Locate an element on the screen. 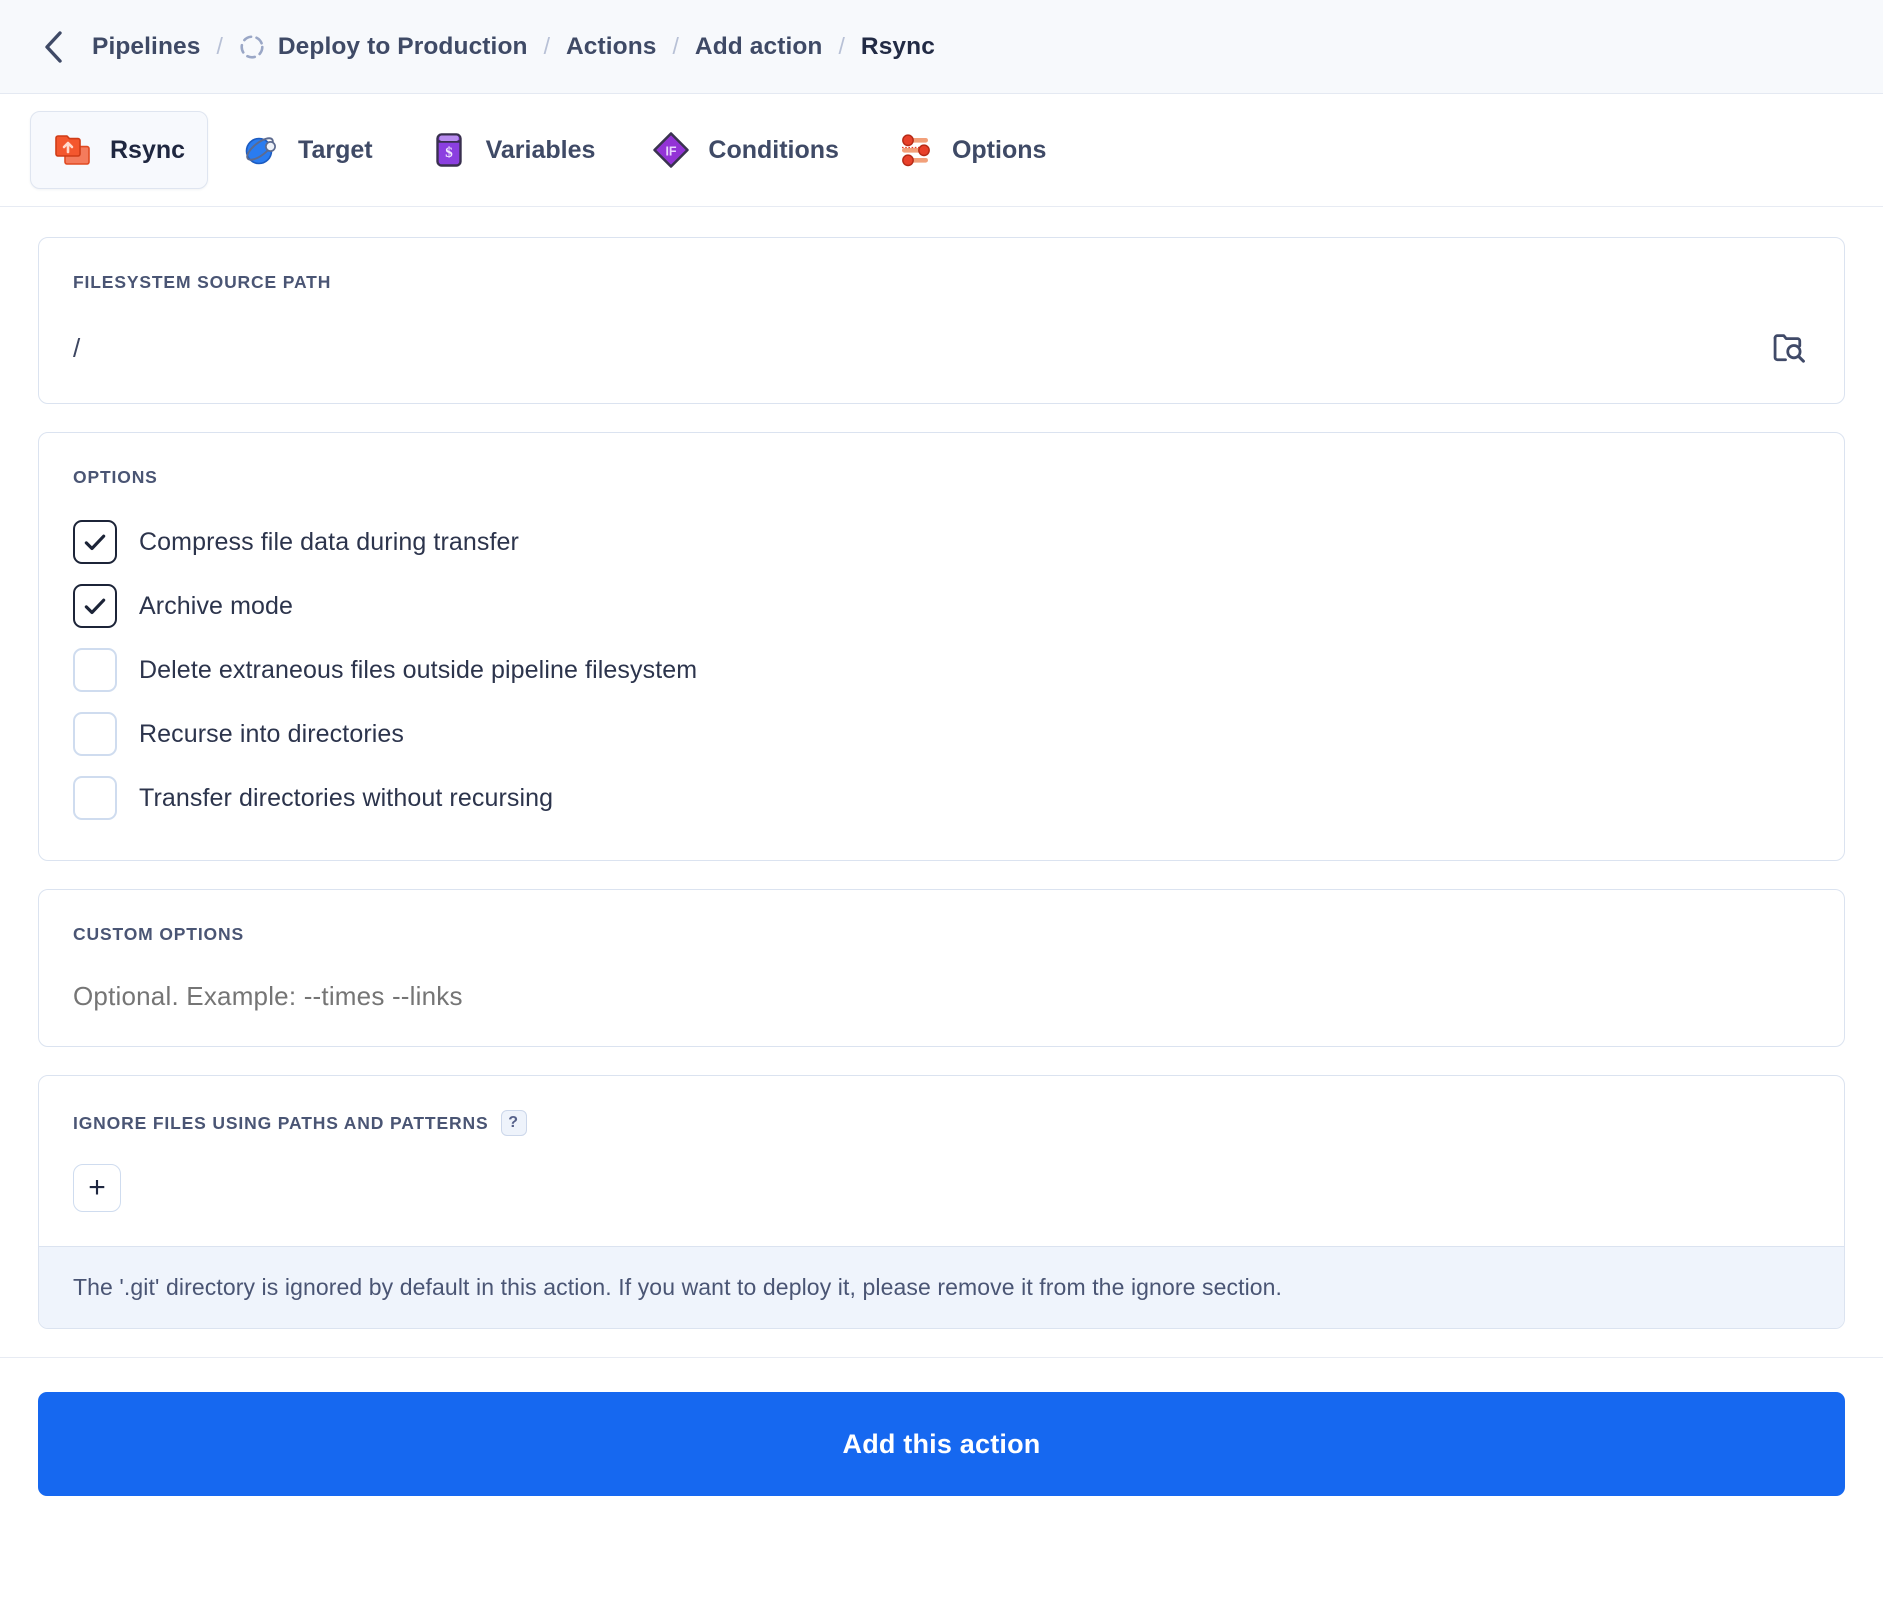 The width and height of the screenshot is (1883, 1603). tab-variables: $ Variables is located at coordinates (512, 150).